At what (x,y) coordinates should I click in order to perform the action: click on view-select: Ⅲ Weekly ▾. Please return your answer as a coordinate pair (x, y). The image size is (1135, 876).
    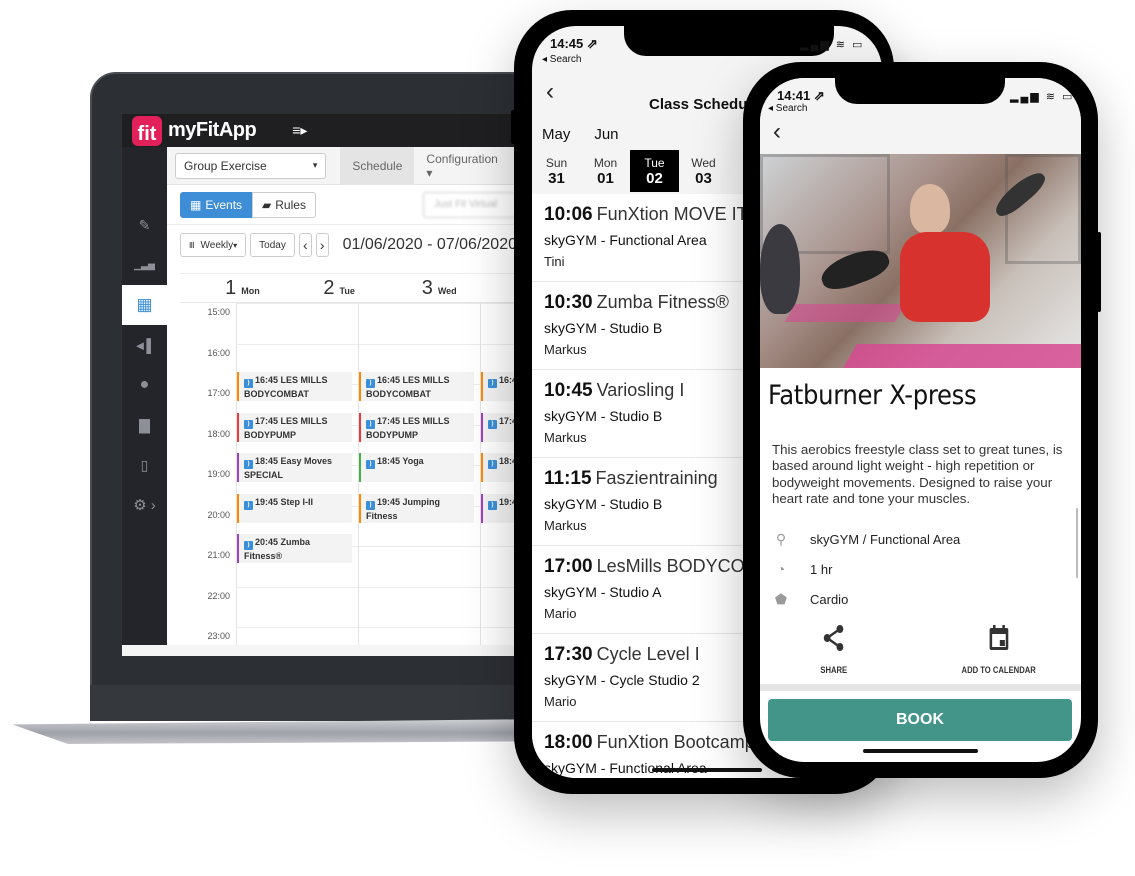
    Looking at the image, I should click on (213, 245).